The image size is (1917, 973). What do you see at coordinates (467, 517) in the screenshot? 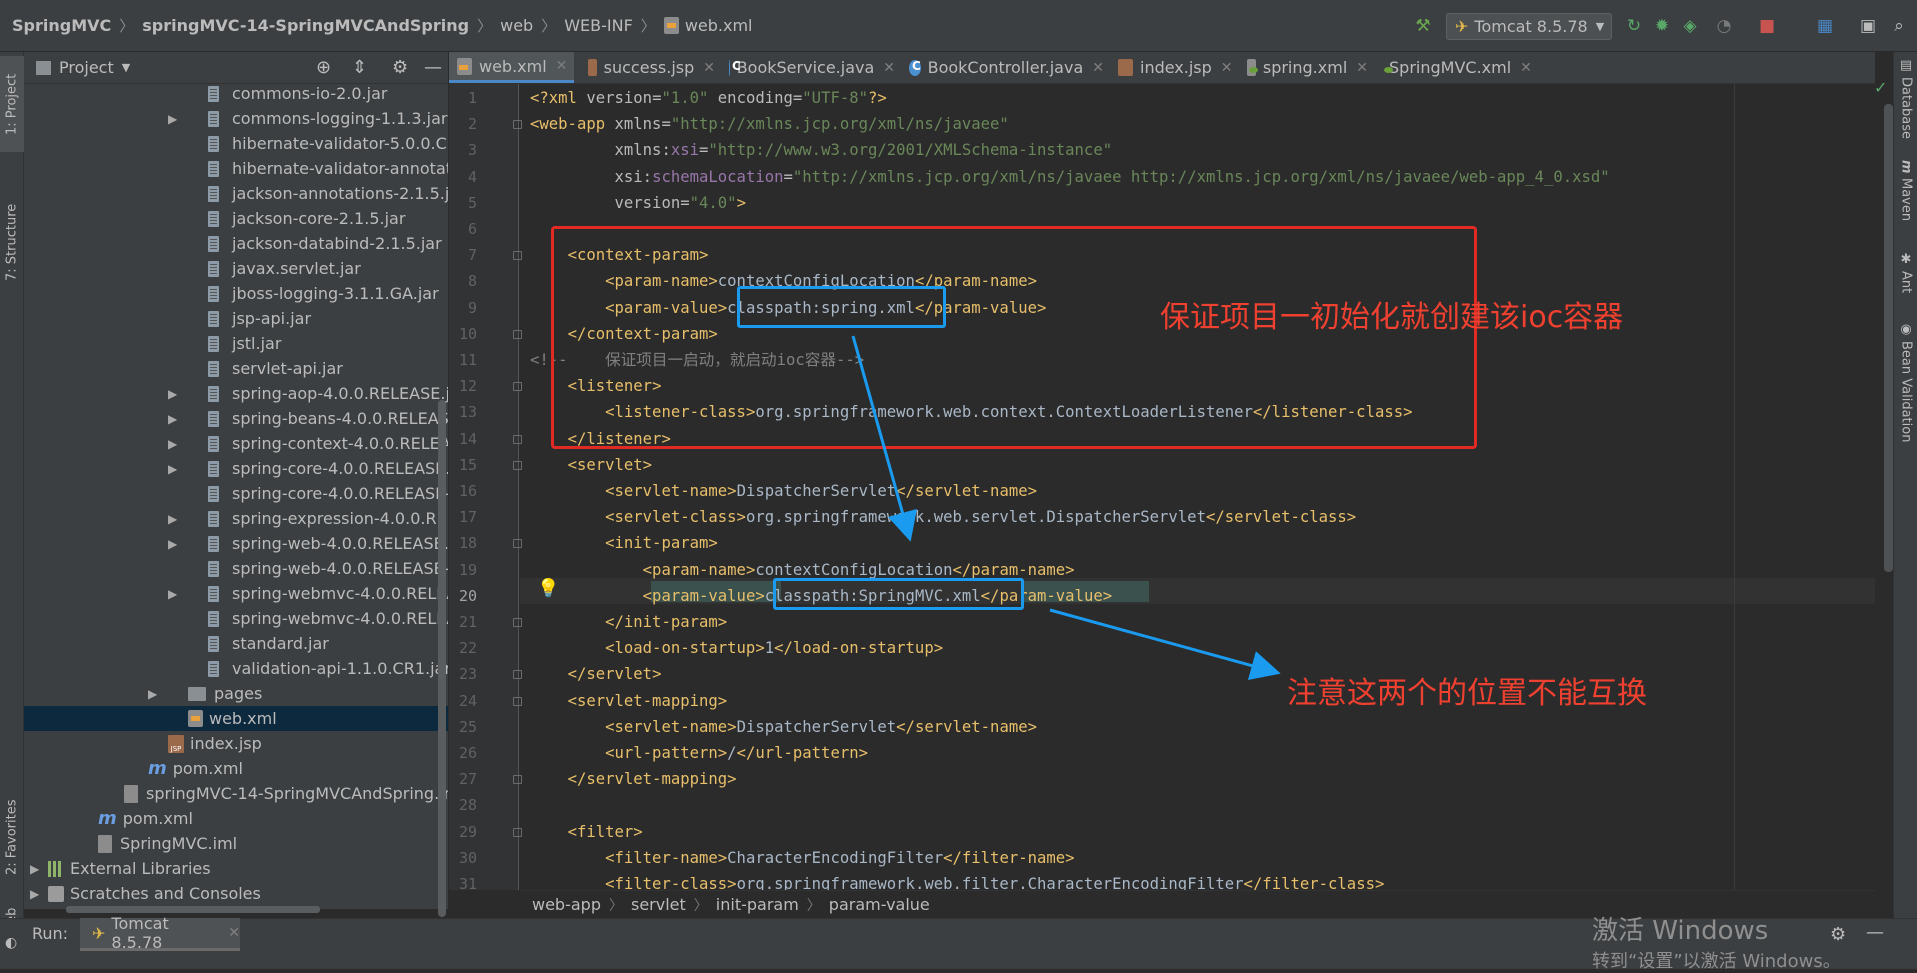
I see `line-number: 17` at bounding box center [467, 517].